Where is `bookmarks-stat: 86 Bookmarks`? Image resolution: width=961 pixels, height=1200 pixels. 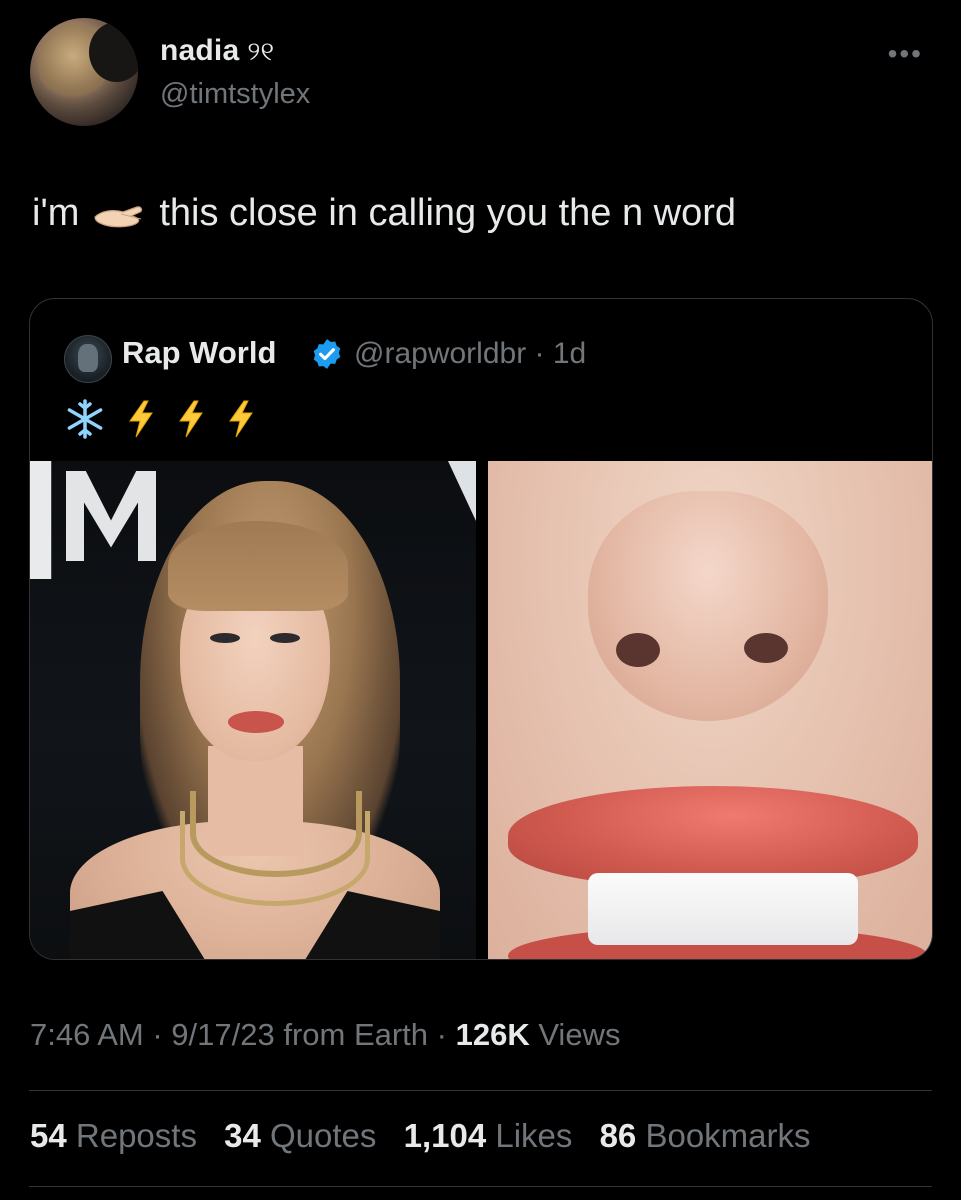 bookmarks-stat: 86 Bookmarks is located at coordinates (705, 1135).